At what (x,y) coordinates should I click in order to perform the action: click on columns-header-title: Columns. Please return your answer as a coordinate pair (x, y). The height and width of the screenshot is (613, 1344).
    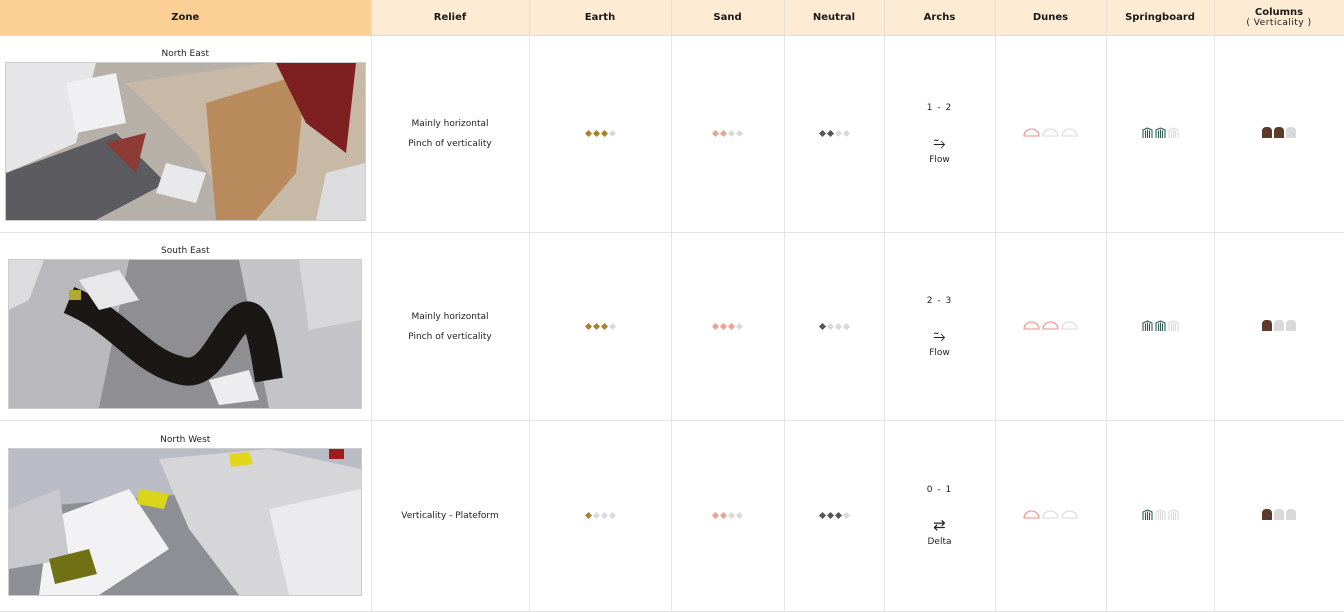
    Looking at the image, I should click on (1279, 12).